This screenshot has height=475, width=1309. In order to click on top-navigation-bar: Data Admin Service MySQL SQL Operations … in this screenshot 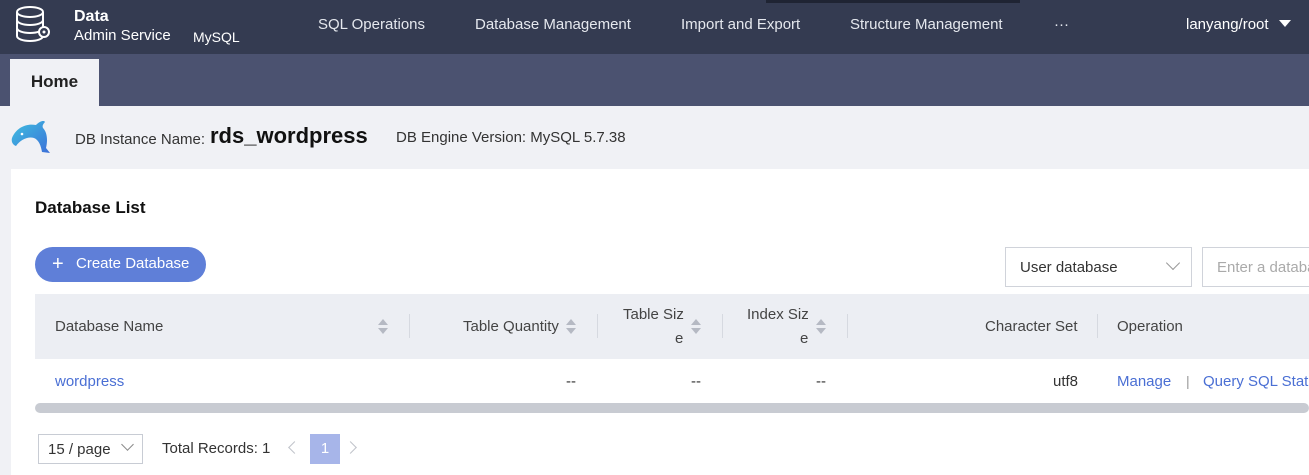, I will do `click(654, 27)`.